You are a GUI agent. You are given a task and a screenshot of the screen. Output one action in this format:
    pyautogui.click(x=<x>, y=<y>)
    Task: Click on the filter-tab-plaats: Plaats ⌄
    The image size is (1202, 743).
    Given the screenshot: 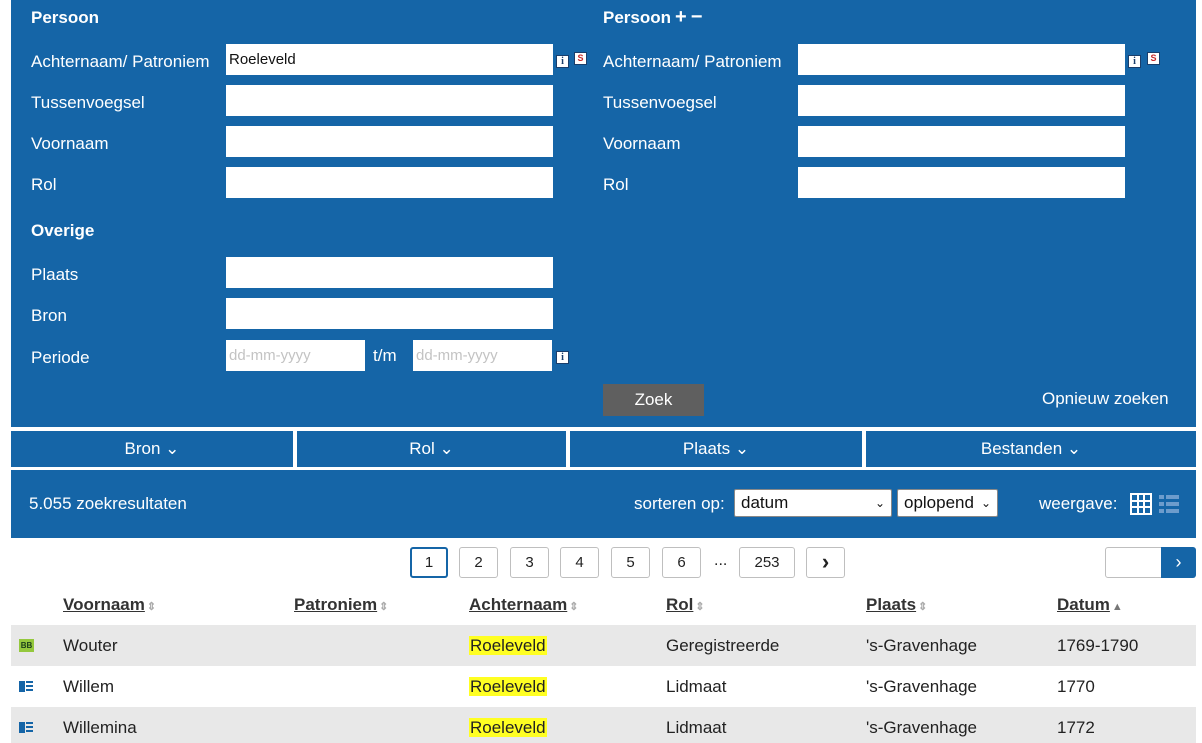 What is the action you would take?
    pyautogui.click(x=716, y=449)
    